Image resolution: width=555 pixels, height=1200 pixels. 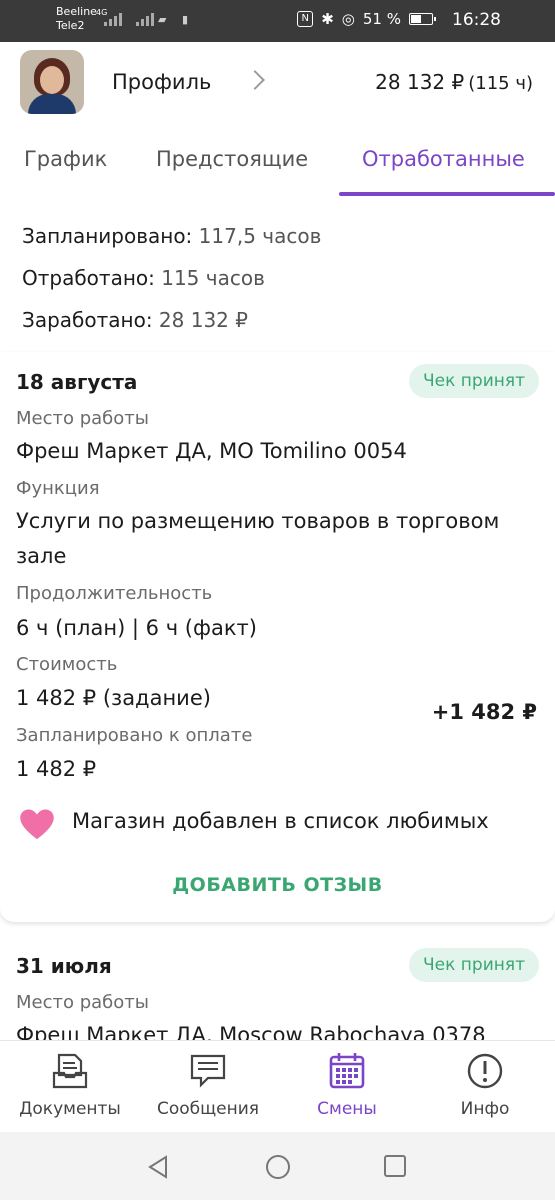 What do you see at coordinates (232, 159) in the screenshot?
I see `tab-upcoming: Предстоящие` at bounding box center [232, 159].